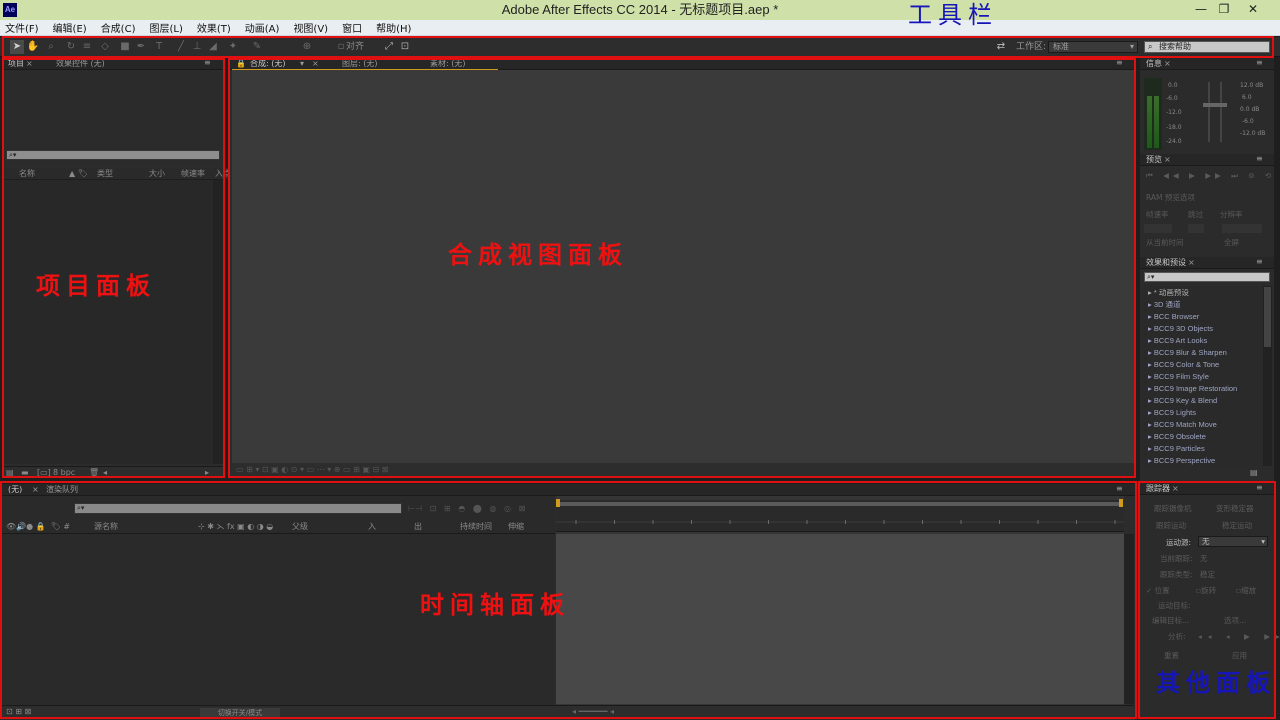 The width and height of the screenshot is (1280, 720). I want to click on preview-skip-select, so click(1196, 228).